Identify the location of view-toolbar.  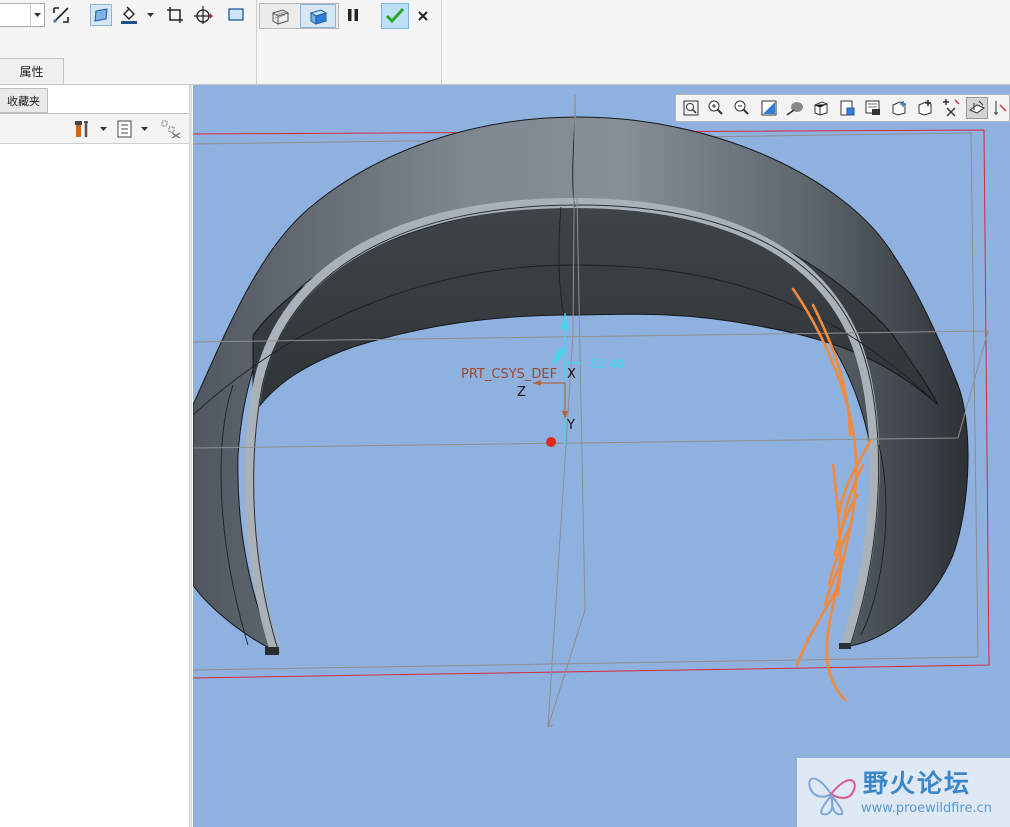
(842, 108).